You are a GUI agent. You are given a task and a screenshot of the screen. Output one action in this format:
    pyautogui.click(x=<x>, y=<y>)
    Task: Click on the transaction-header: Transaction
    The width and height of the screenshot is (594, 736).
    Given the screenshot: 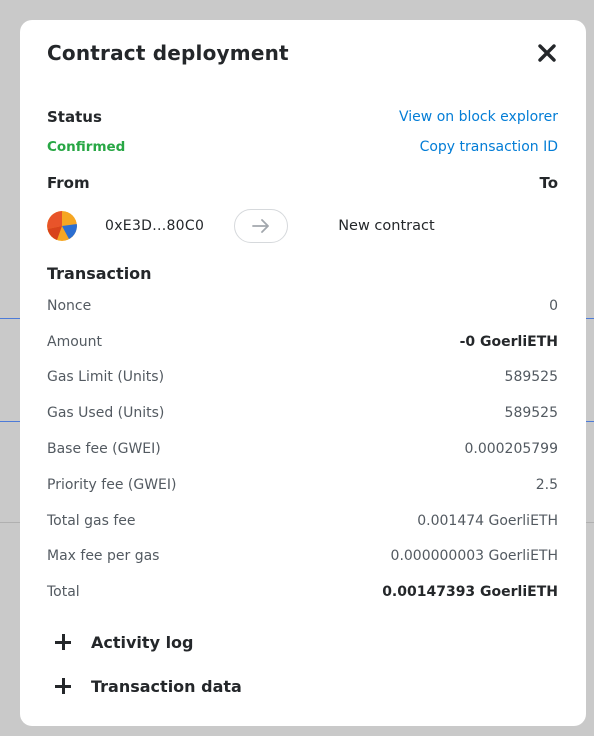 What is the action you would take?
    pyautogui.click(x=302, y=273)
    